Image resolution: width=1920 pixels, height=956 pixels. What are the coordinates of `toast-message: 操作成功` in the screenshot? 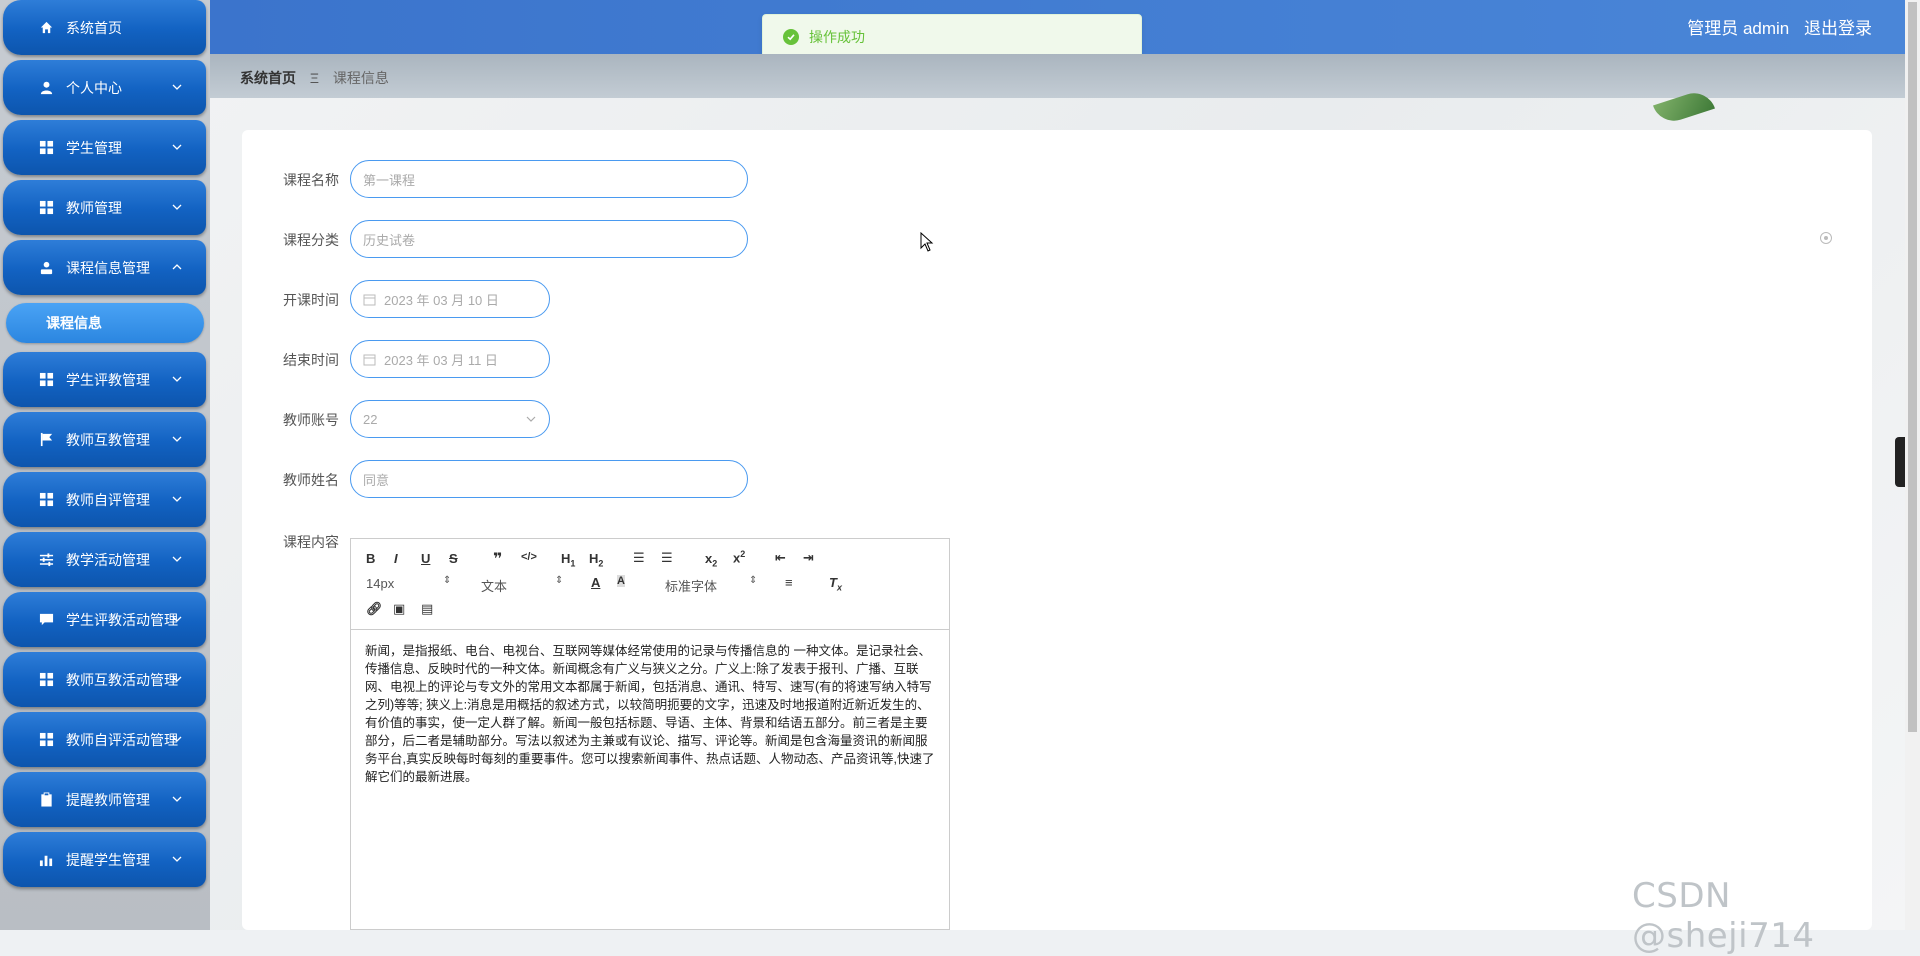 It's located at (837, 37).